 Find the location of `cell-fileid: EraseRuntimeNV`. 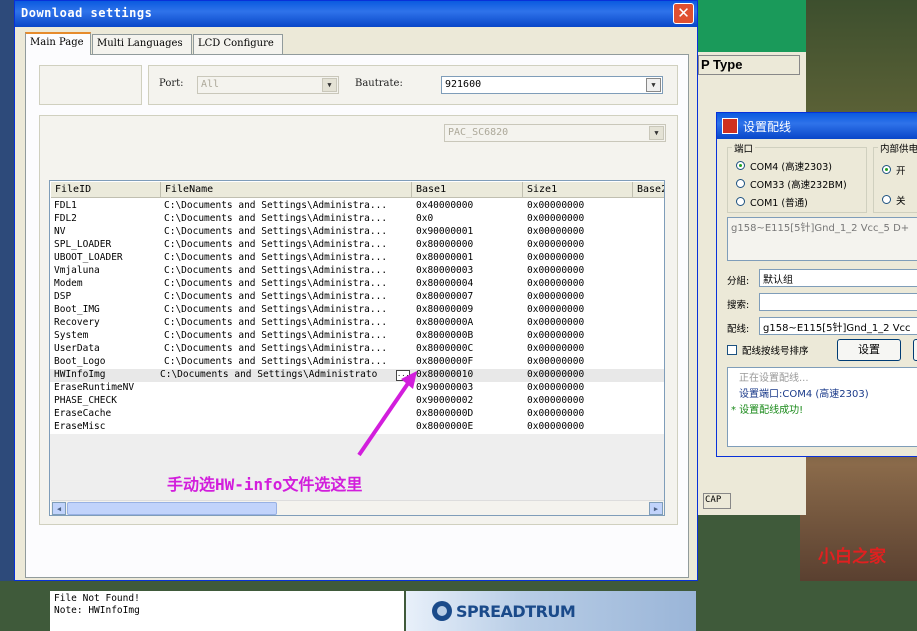

cell-fileid: EraseRuntimeNV is located at coordinates (94, 387).